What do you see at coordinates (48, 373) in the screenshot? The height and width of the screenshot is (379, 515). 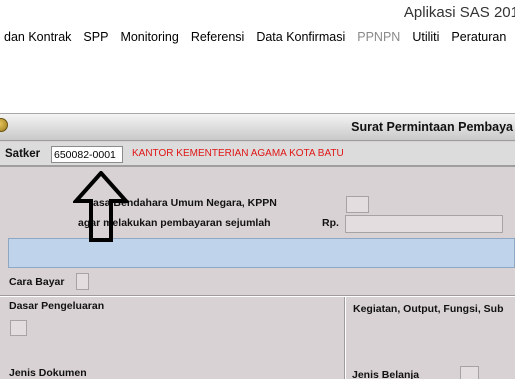 I see `jenis-dokumen-label: Jenis Dokumen` at bounding box center [48, 373].